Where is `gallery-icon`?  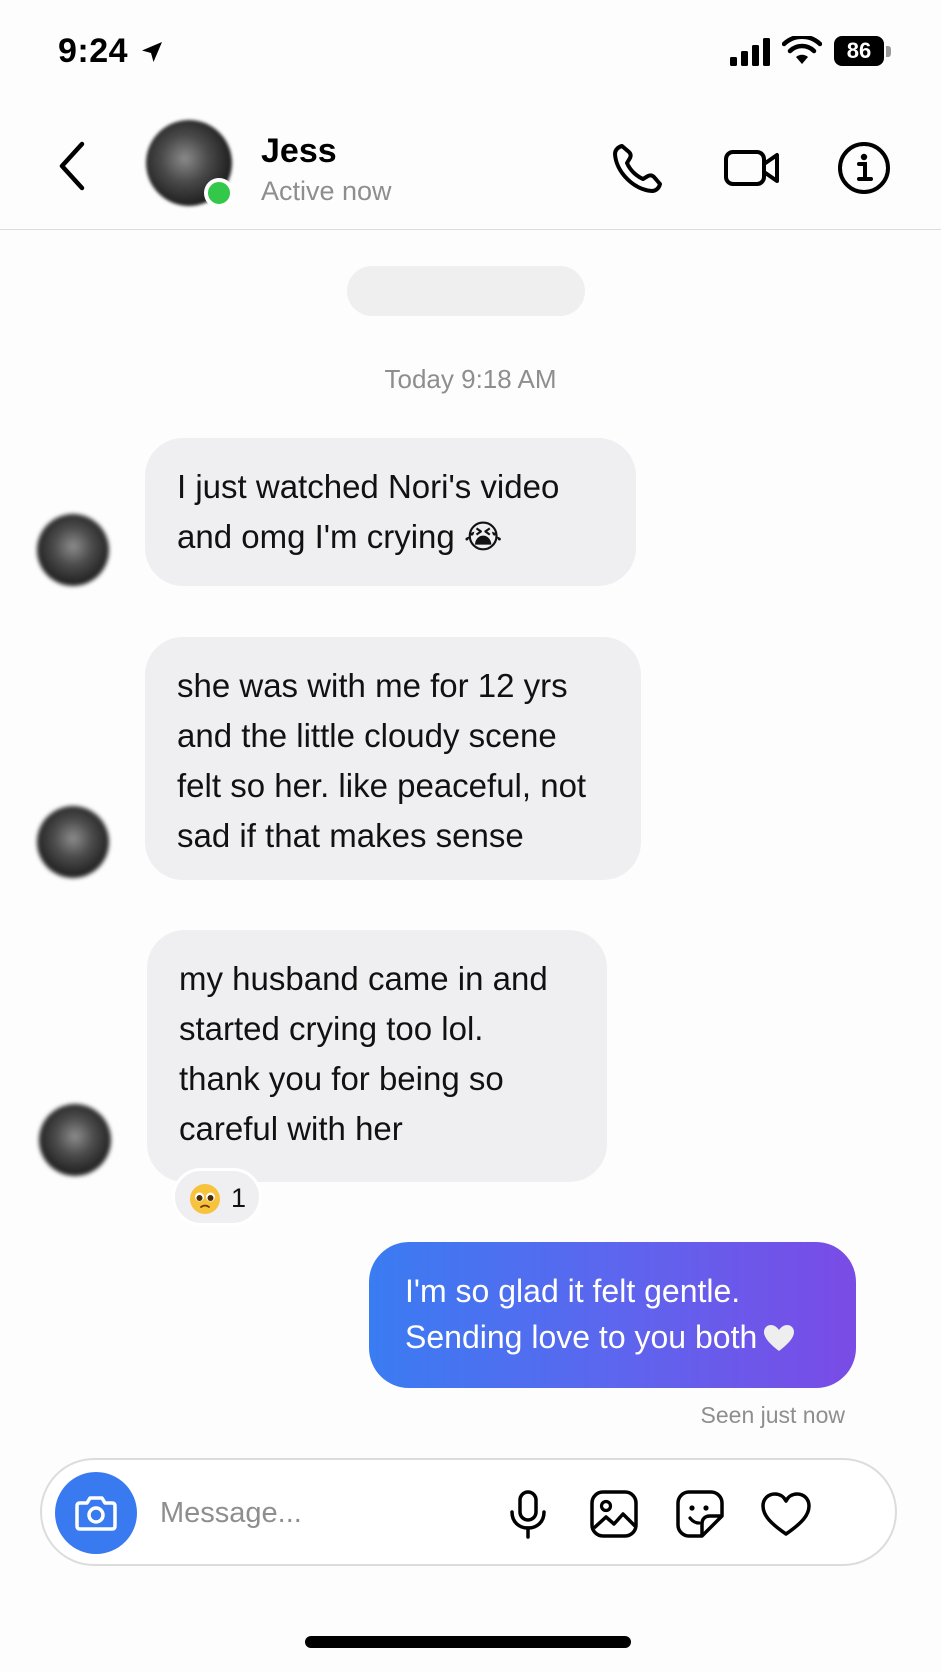 gallery-icon is located at coordinates (614, 1514).